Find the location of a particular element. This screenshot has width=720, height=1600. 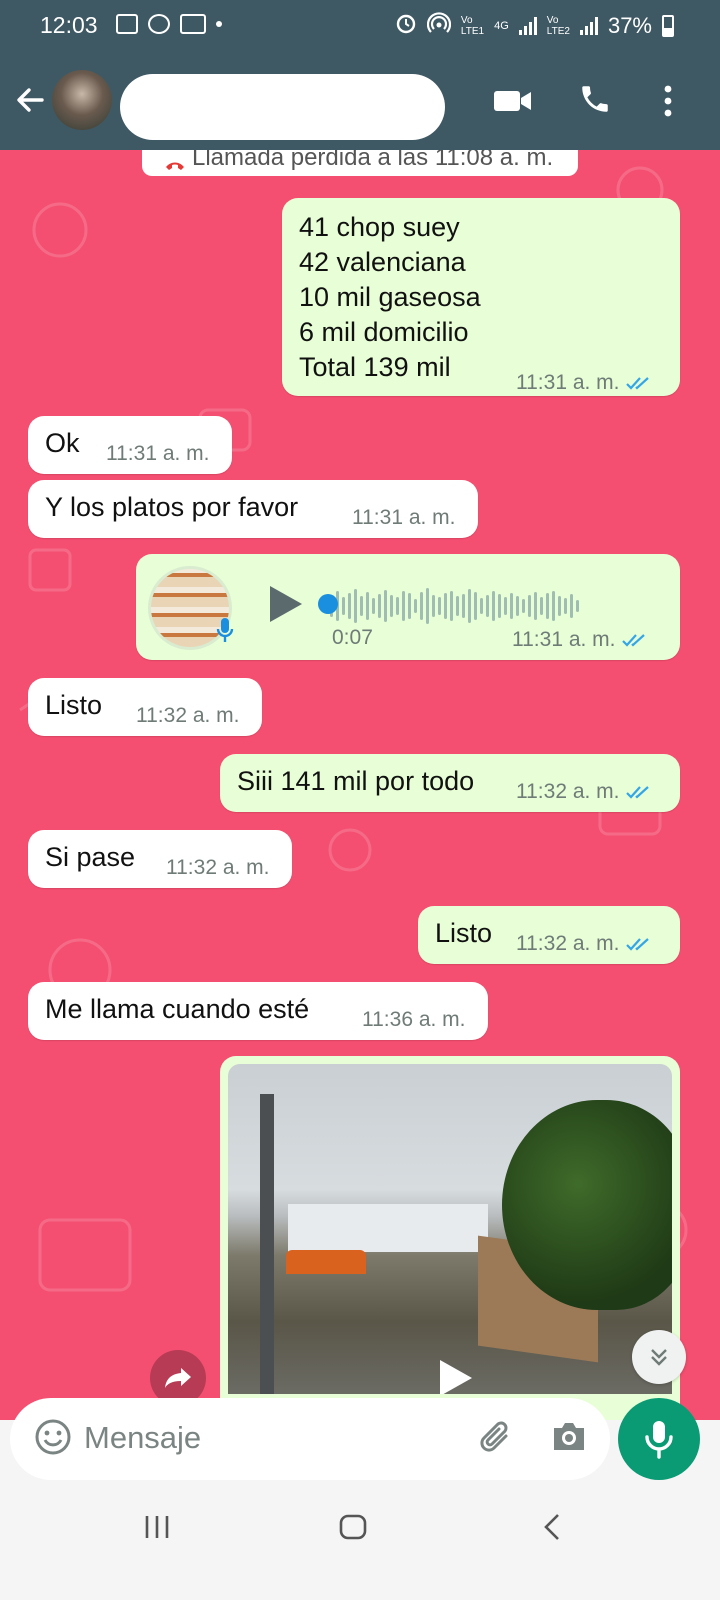

network-type: 4G is located at coordinates (501, 26).